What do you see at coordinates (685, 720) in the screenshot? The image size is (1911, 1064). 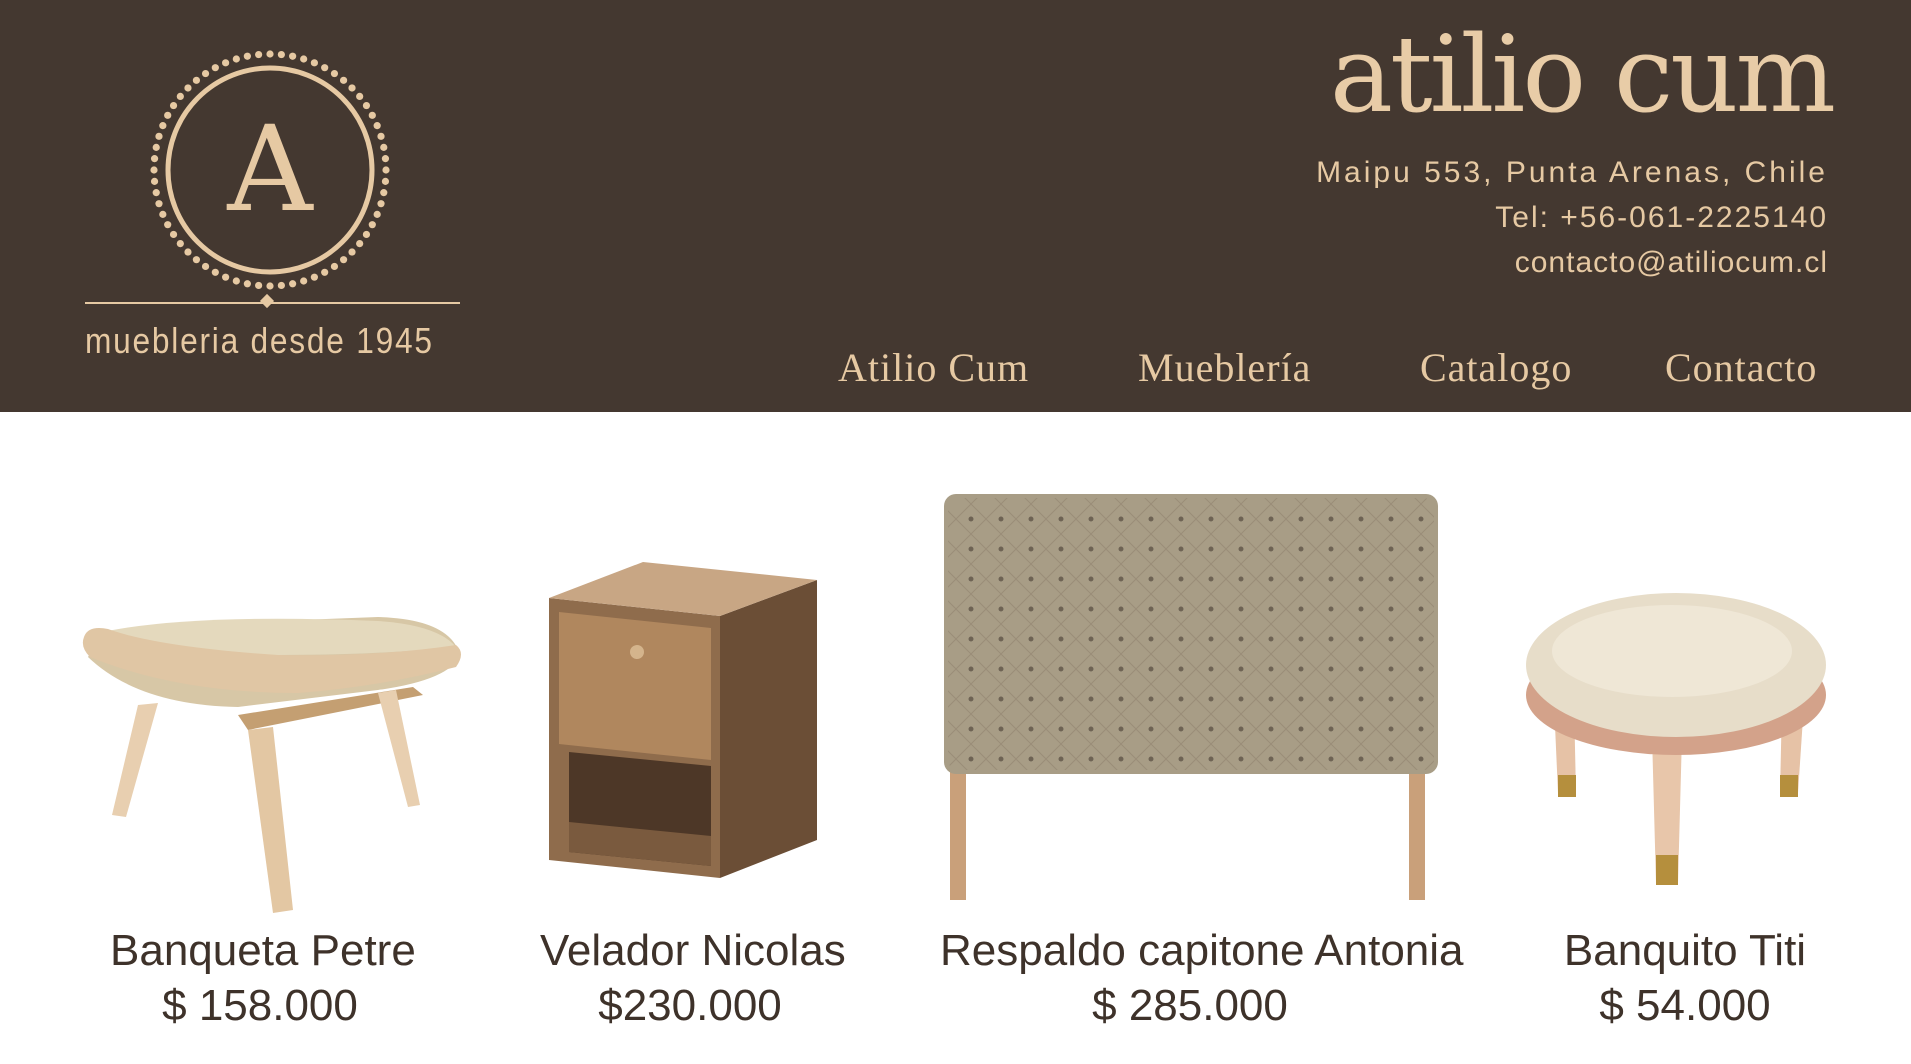 I see `product-image-velador-nicolas` at bounding box center [685, 720].